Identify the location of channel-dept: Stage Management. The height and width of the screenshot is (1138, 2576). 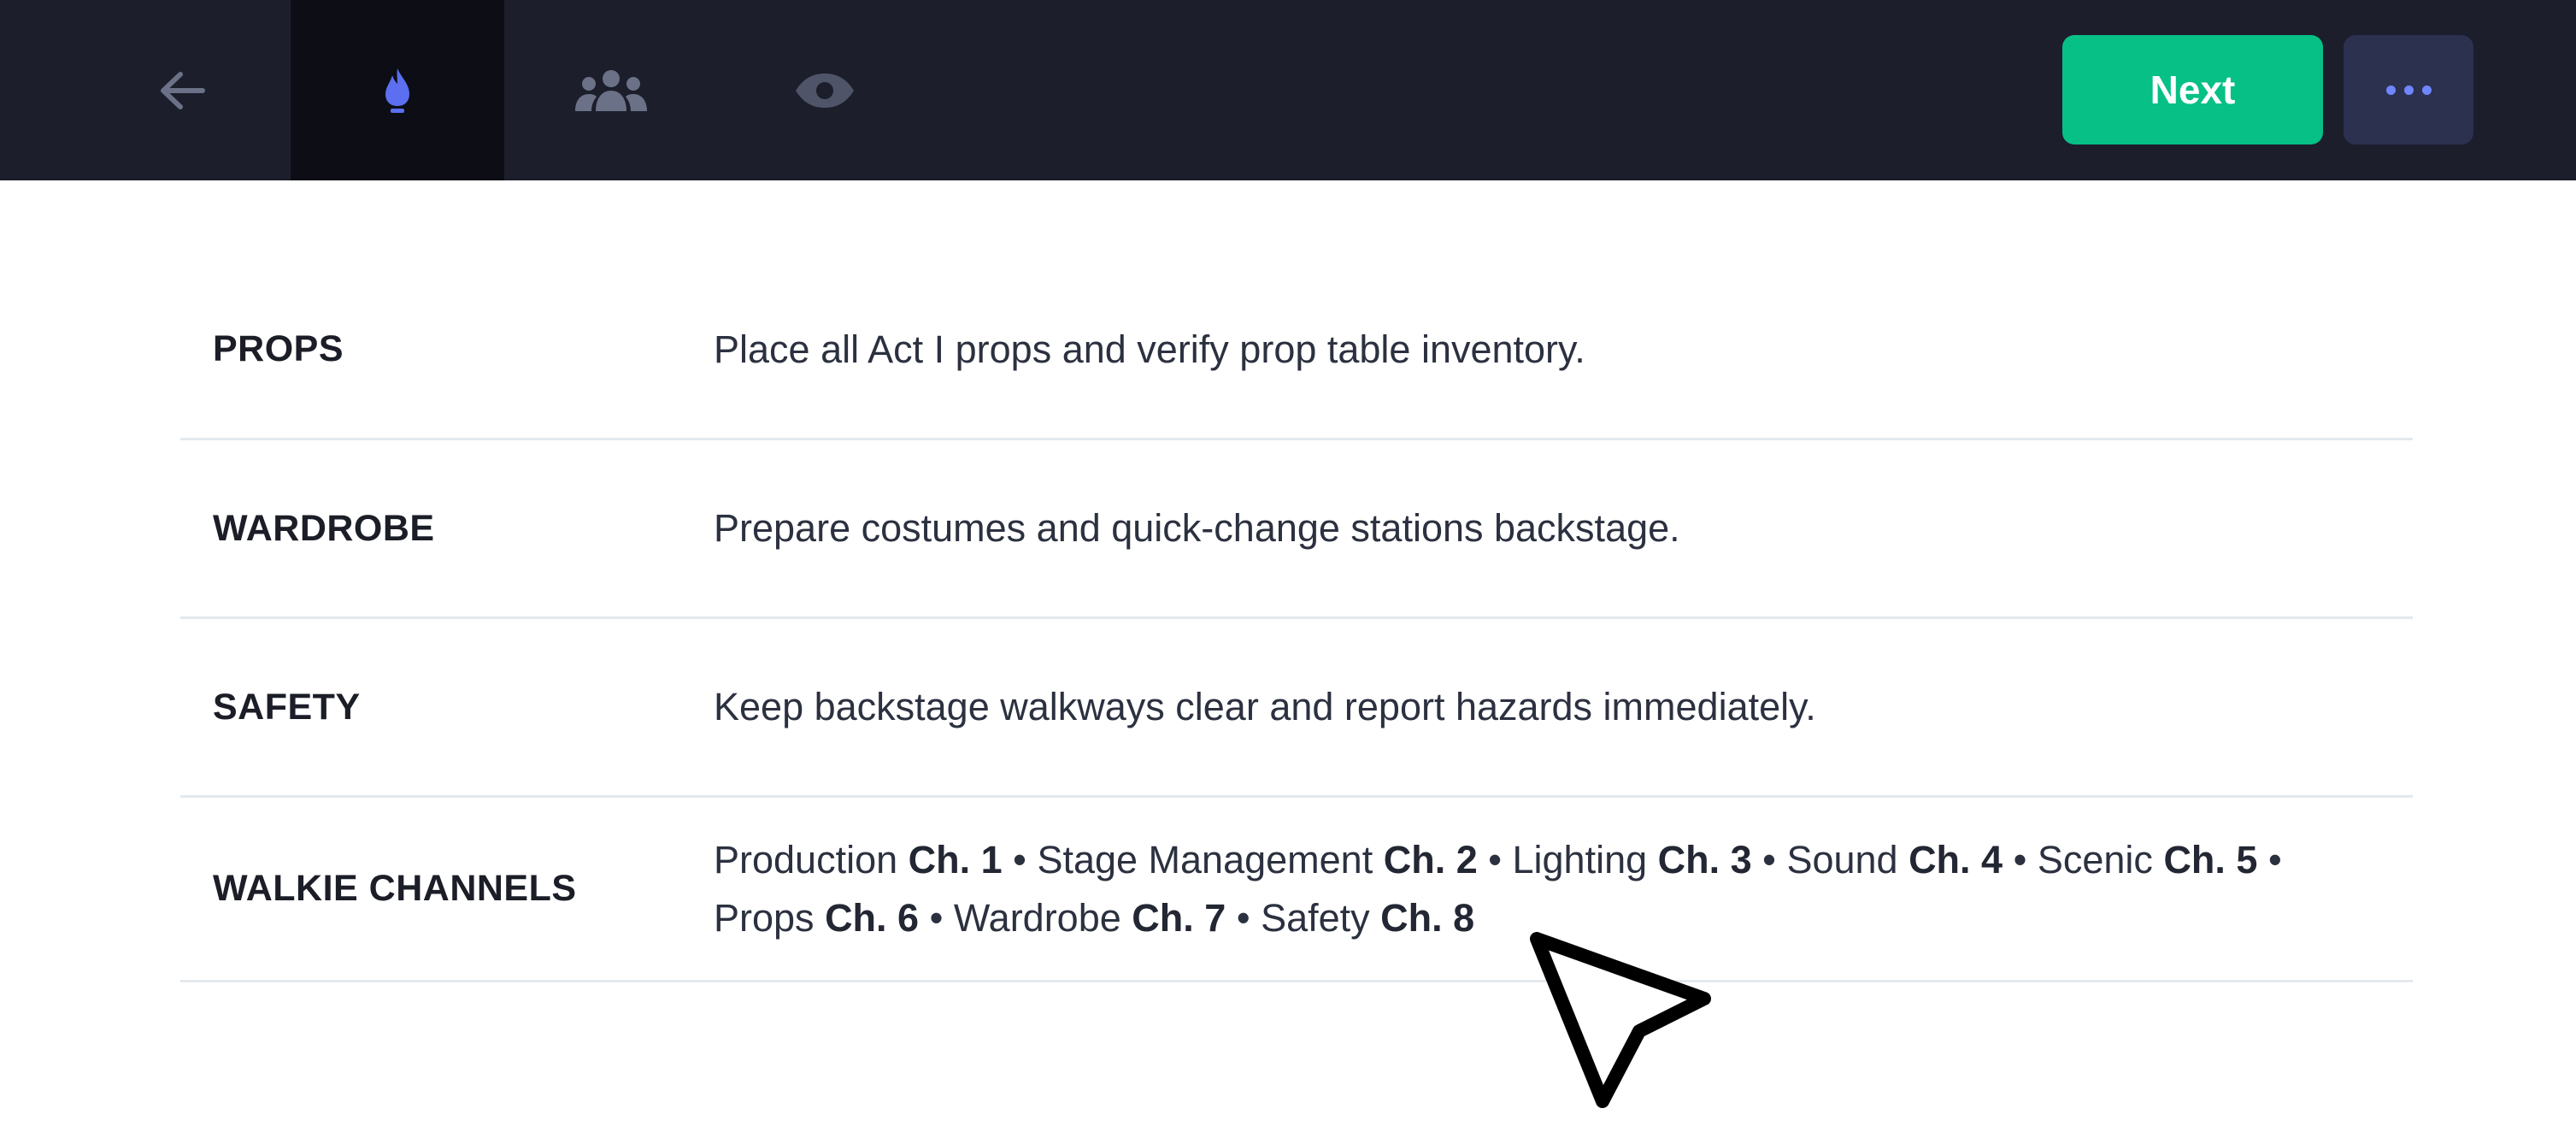
(1210, 859).